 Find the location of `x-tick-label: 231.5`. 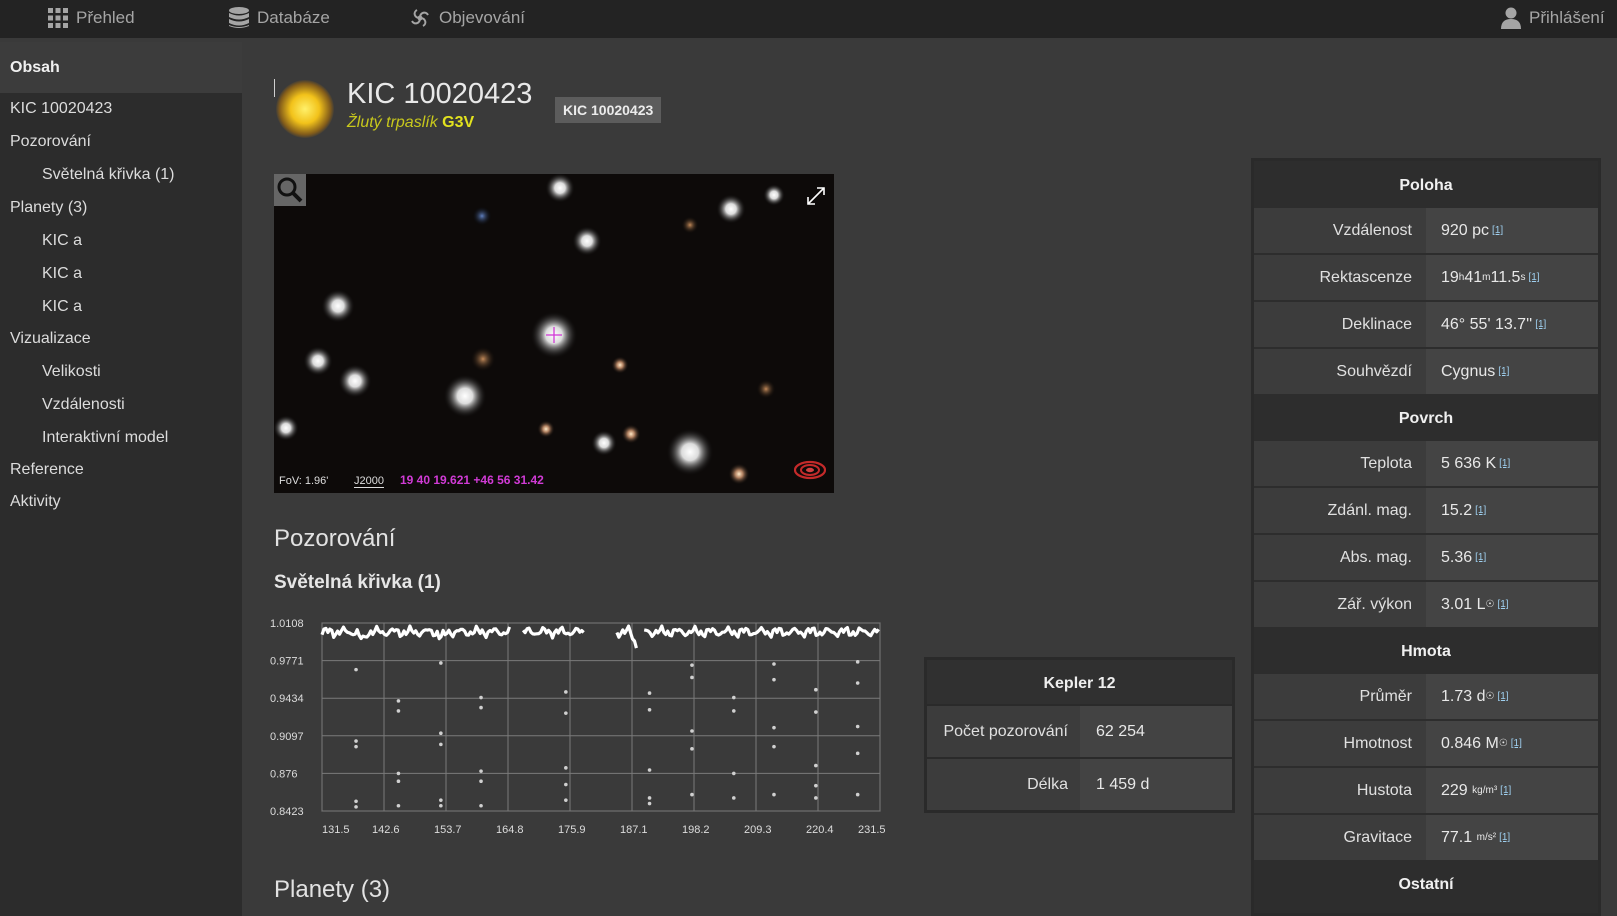

x-tick-label: 231.5 is located at coordinates (872, 830).